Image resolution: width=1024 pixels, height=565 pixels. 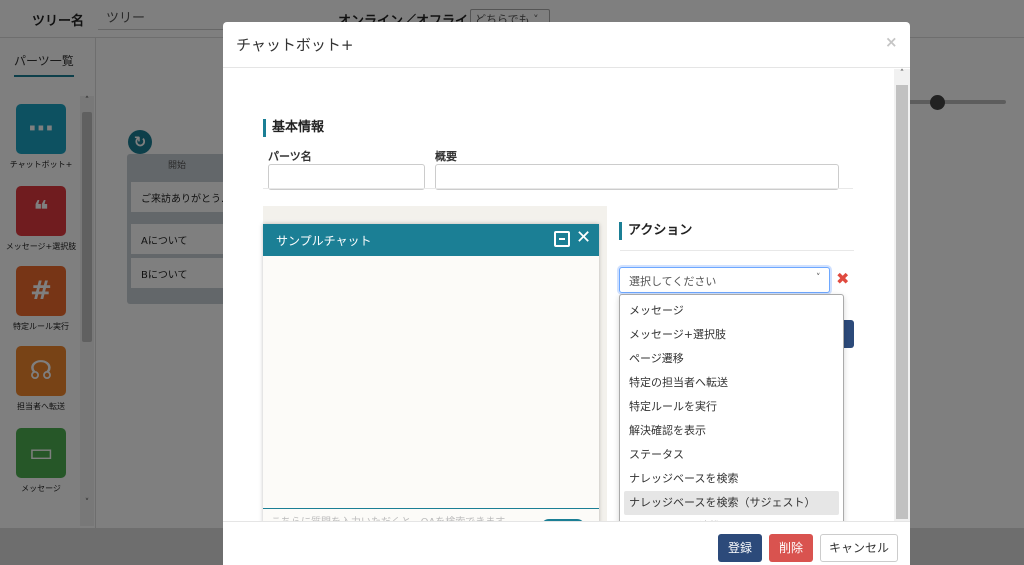 I want to click on chevron-up-icon: ˄, so click(x=902, y=76).